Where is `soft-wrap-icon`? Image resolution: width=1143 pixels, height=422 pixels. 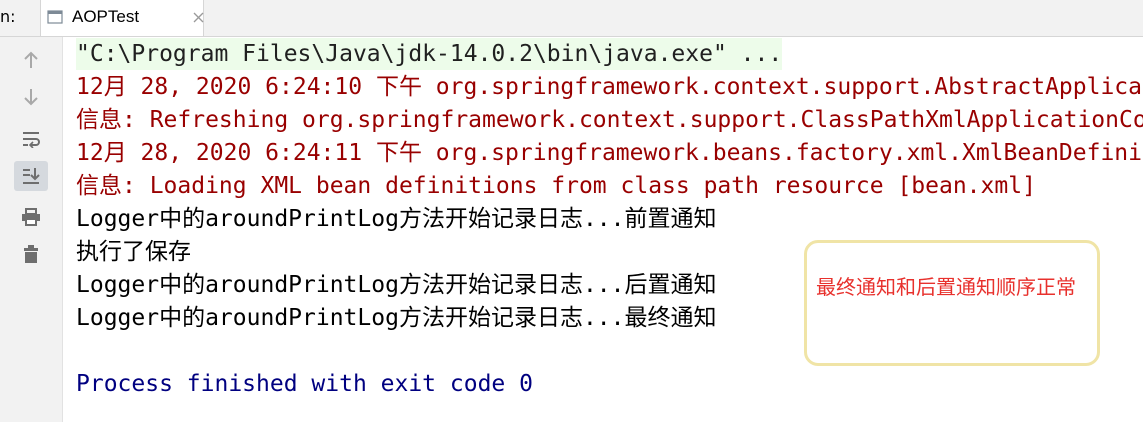
soft-wrap-icon is located at coordinates (31, 139).